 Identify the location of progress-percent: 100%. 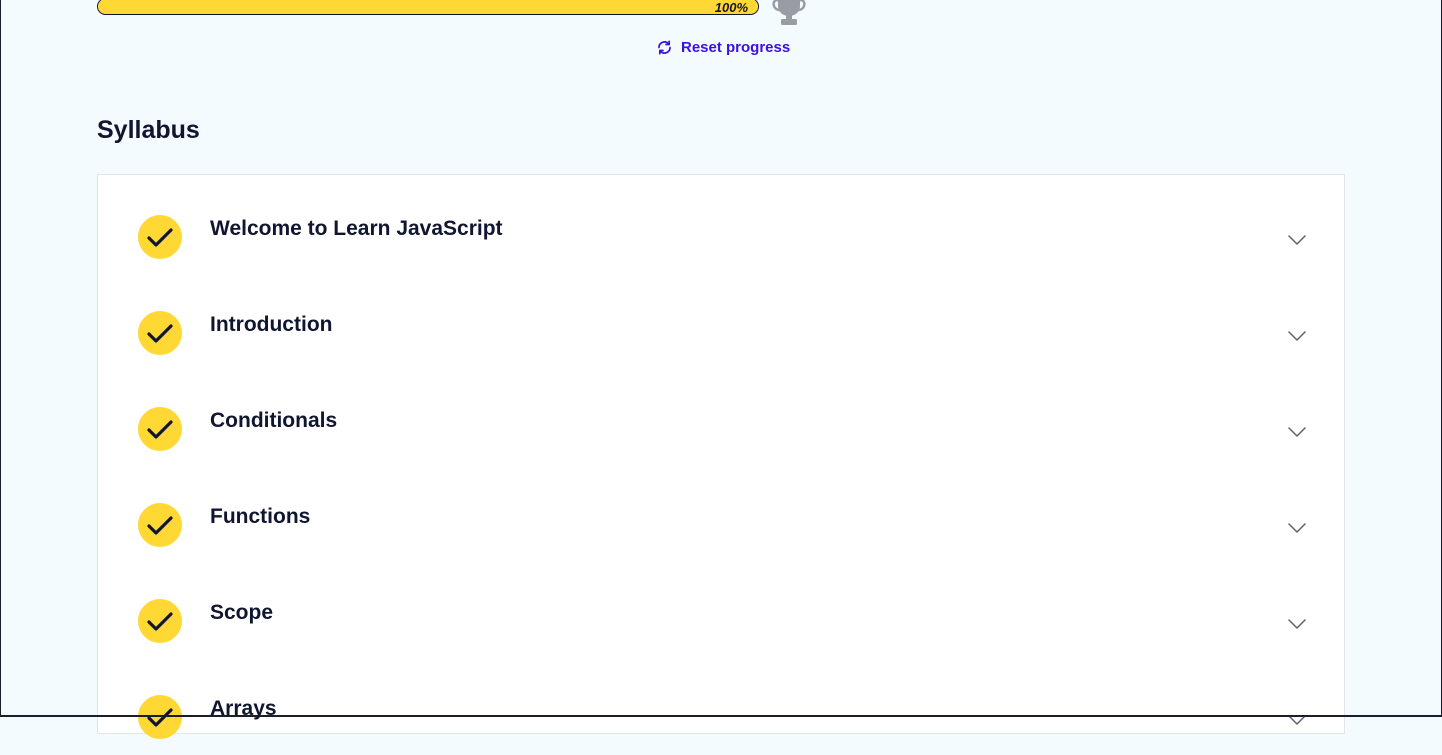
(731, 7).